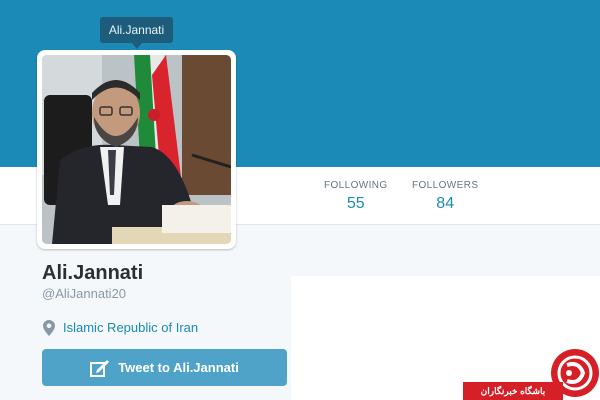 The height and width of the screenshot is (400, 600). Describe the element at coordinates (355, 203) in the screenshot. I see `following-count: 55` at that location.